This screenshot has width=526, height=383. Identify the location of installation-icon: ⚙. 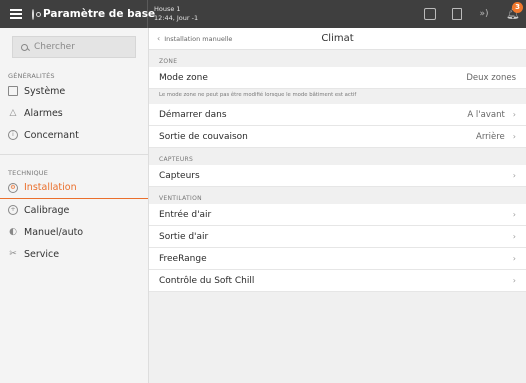
(13, 187).